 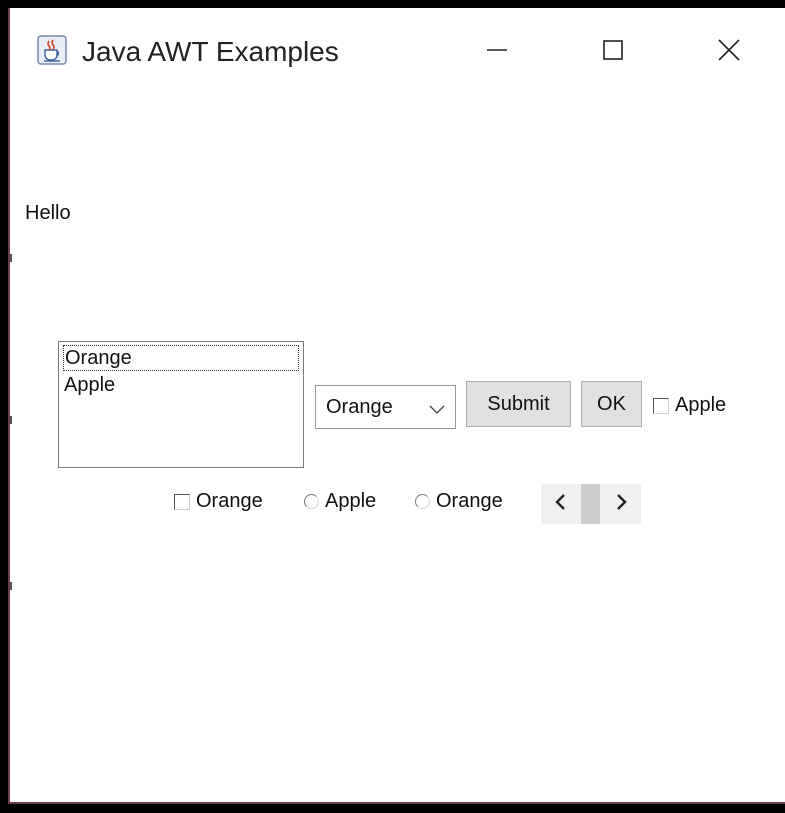 What do you see at coordinates (397, 48) in the screenshot?
I see `title-bar: Java AWT Examples` at bounding box center [397, 48].